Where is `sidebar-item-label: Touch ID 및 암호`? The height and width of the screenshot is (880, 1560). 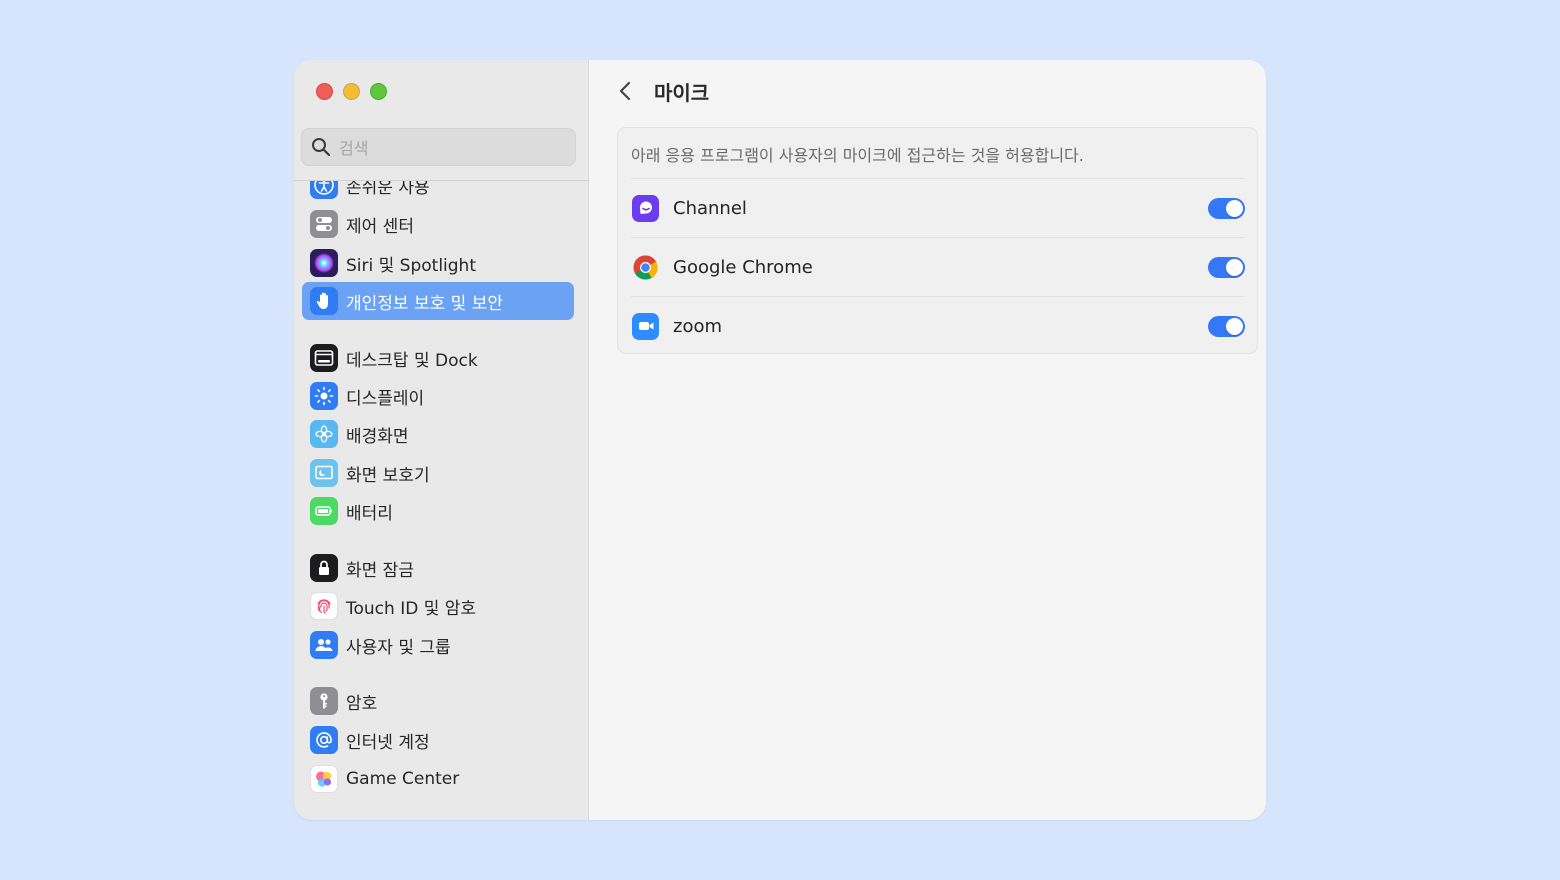
sidebar-item-label: Touch ID 및 암호 is located at coordinates (411, 608).